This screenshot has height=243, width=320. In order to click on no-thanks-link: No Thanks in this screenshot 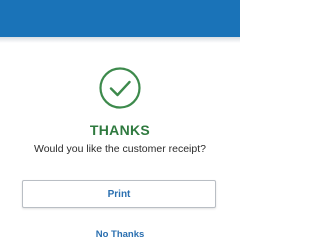, I will do `click(120, 234)`.